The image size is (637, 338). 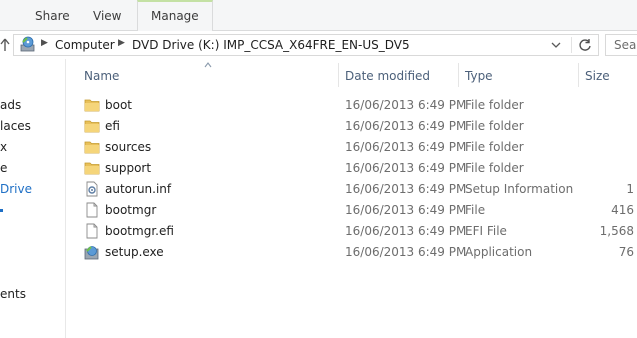 I want to click on file-name: setup.exe, so click(x=134, y=252).